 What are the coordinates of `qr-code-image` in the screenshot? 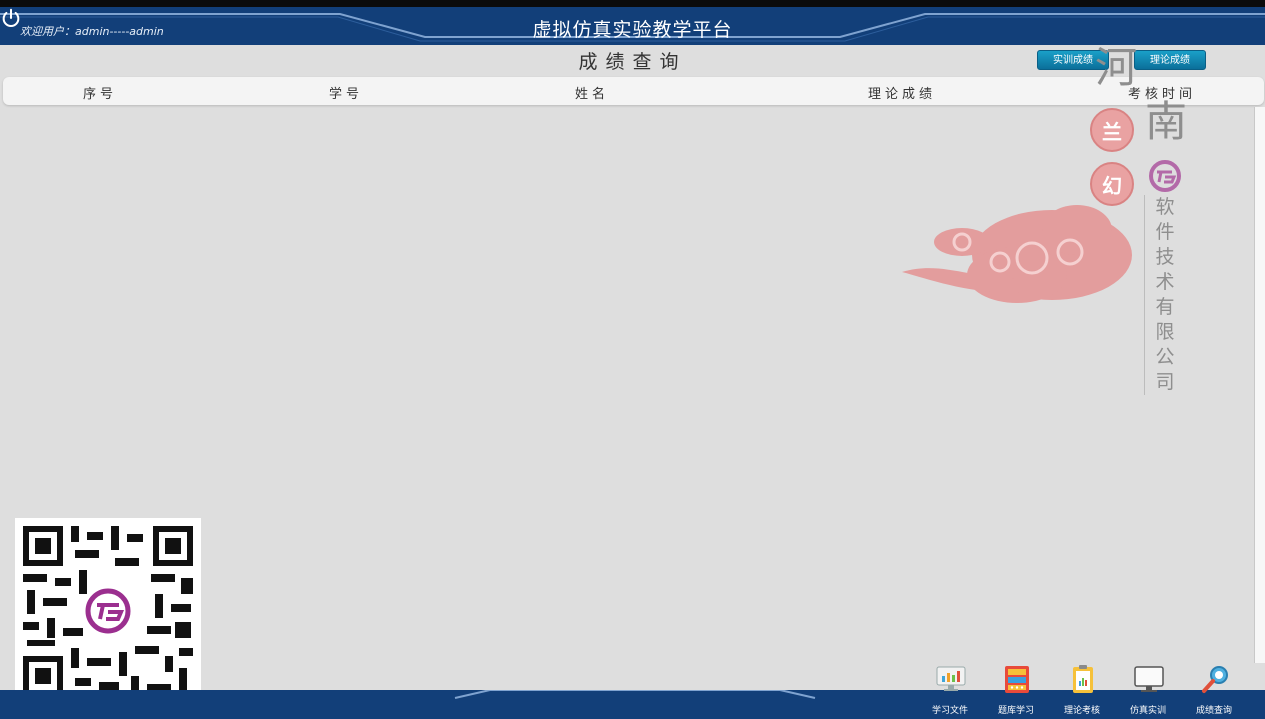 It's located at (108, 611).